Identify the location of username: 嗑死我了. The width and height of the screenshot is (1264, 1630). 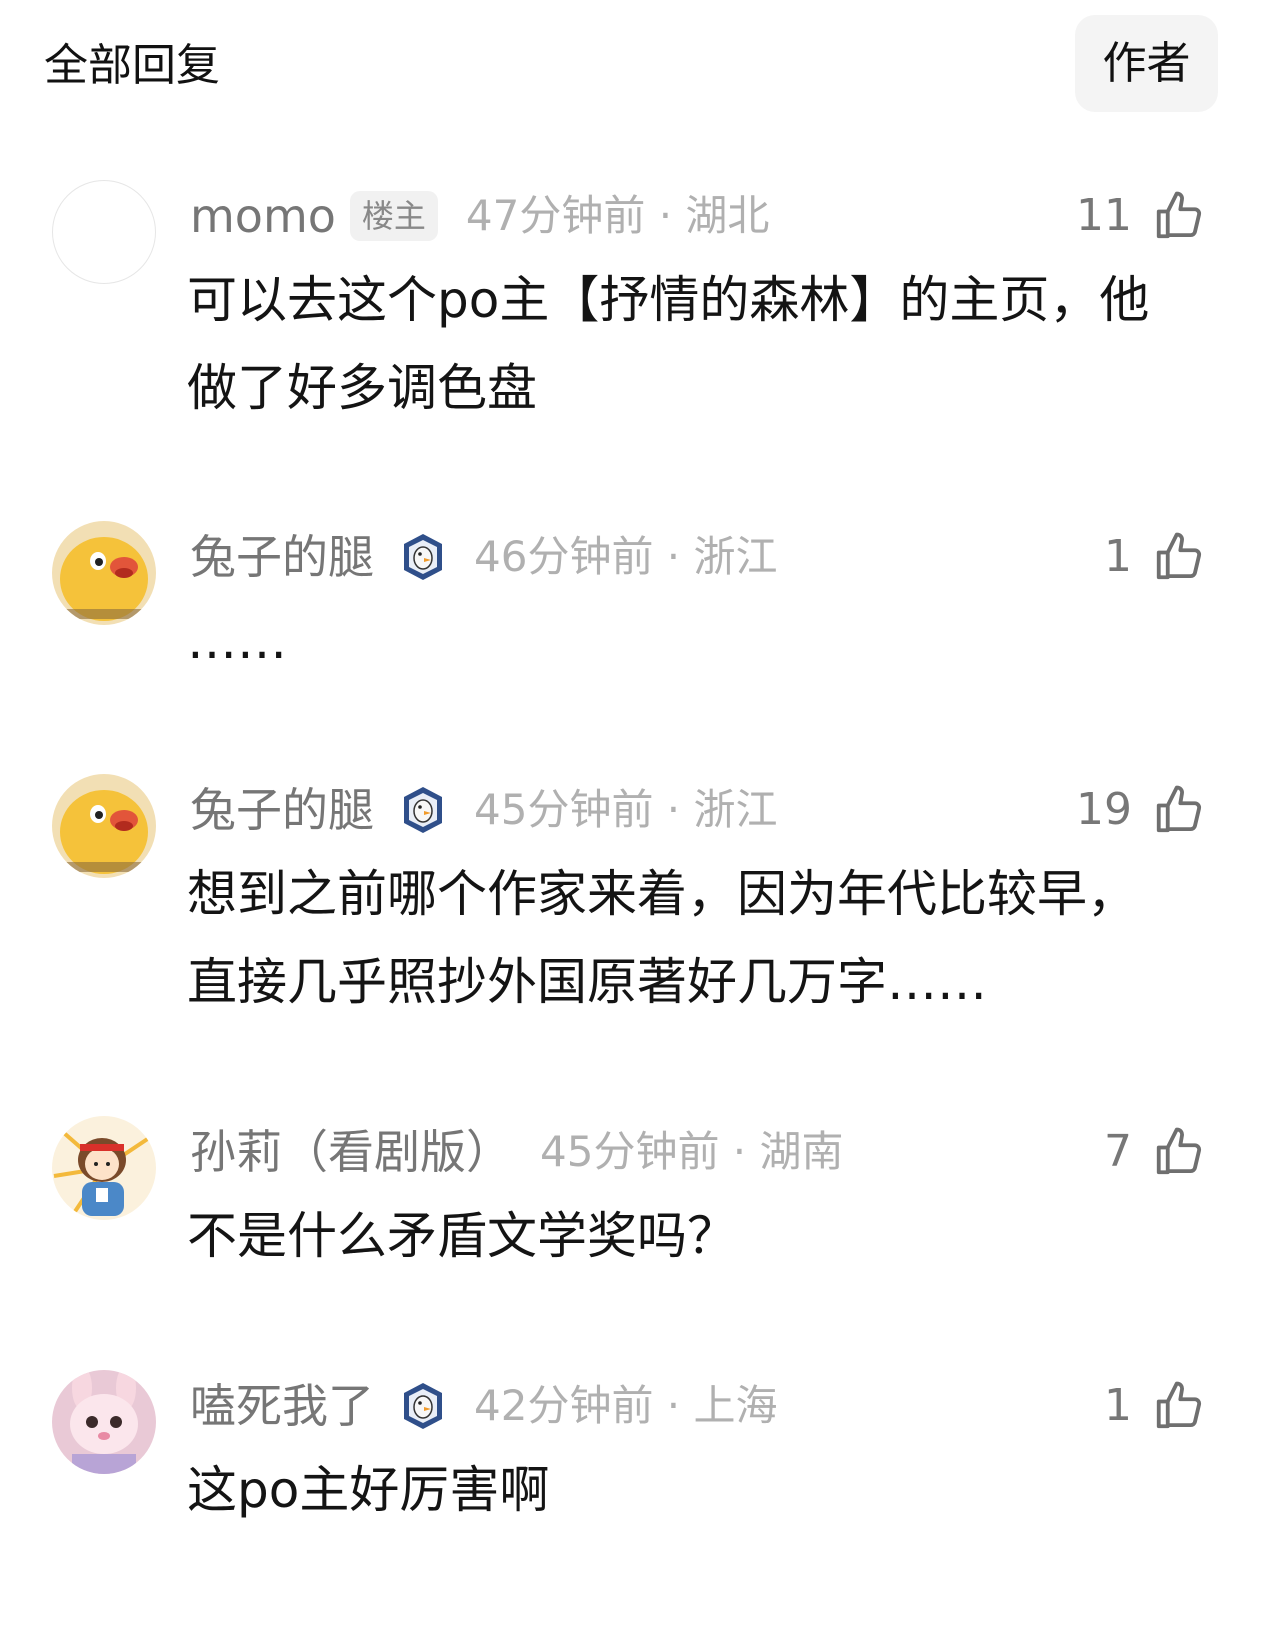
(282, 1406).